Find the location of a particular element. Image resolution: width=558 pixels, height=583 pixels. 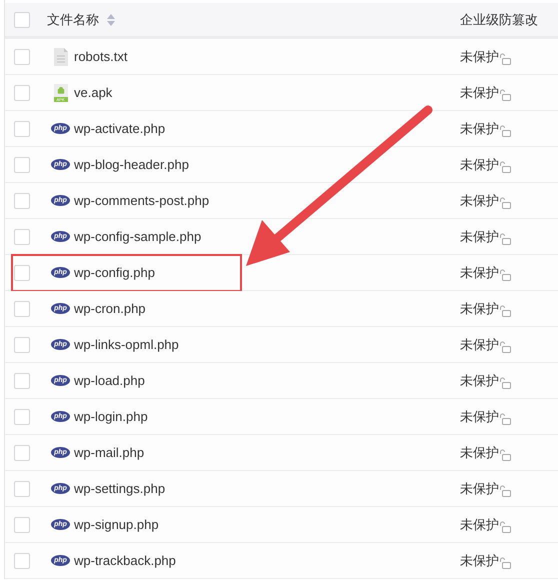

file-name: wp-signup.php is located at coordinates (267, 524).